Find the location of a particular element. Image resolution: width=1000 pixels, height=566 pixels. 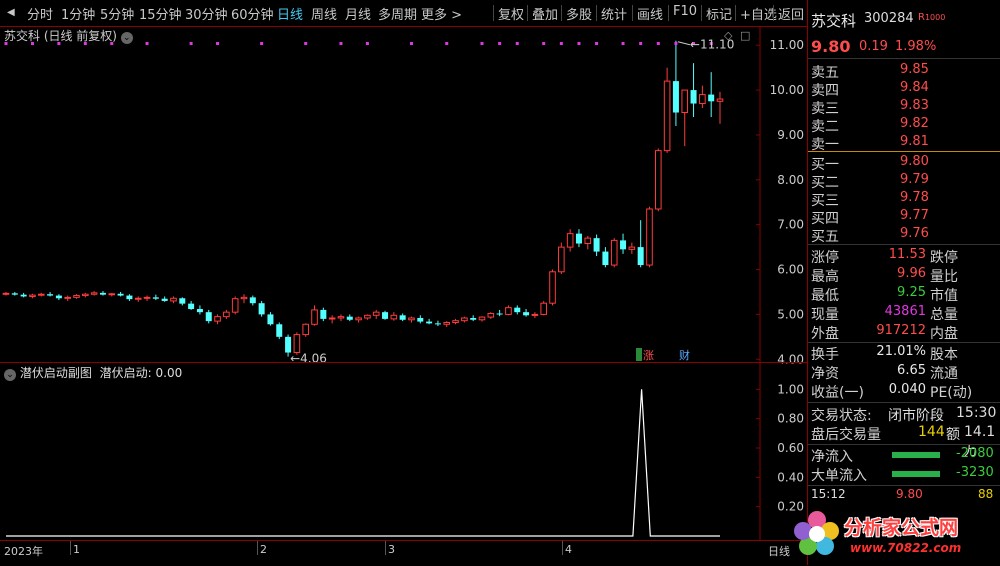

tick-volume: 88 is located at coordinates (986, 494).